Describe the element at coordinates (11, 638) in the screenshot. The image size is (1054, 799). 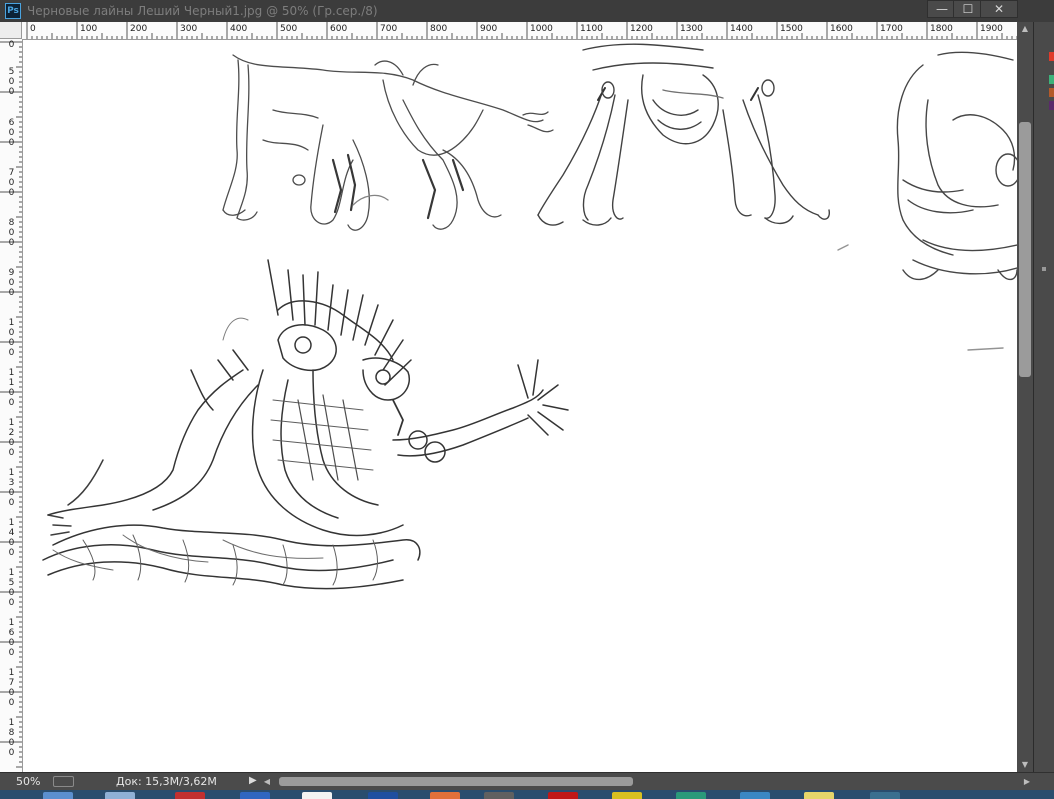
I see `vertical-ruler-label: 1600` at that location.